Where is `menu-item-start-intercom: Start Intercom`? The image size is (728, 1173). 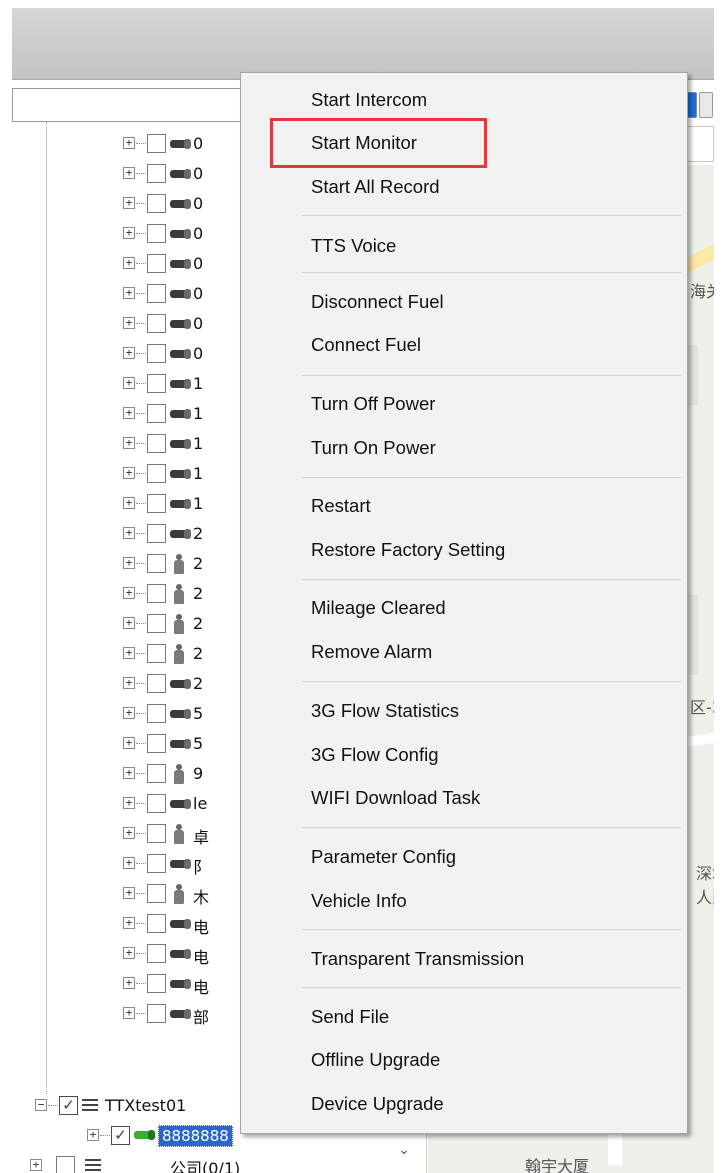 menu-item-start-intercom: Start Intercom is located at coordinates (369, 100).